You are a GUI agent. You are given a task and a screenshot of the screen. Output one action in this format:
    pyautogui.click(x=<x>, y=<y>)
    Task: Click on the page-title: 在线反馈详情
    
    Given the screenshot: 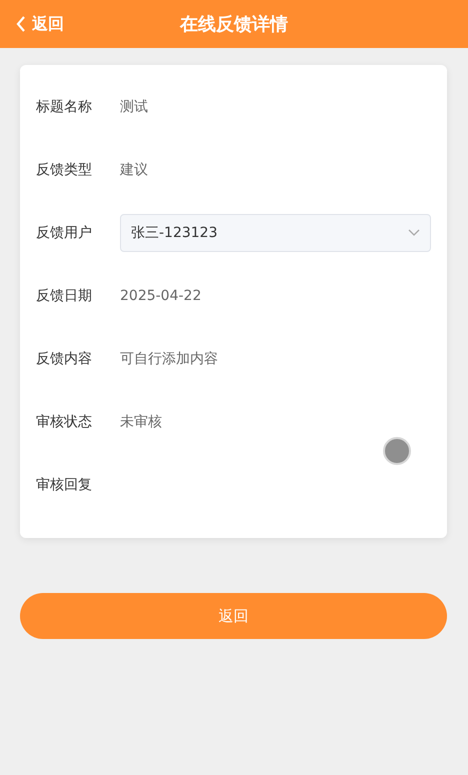 What is the action you would take?
    pyautogui.click(x=234, y=24)
    